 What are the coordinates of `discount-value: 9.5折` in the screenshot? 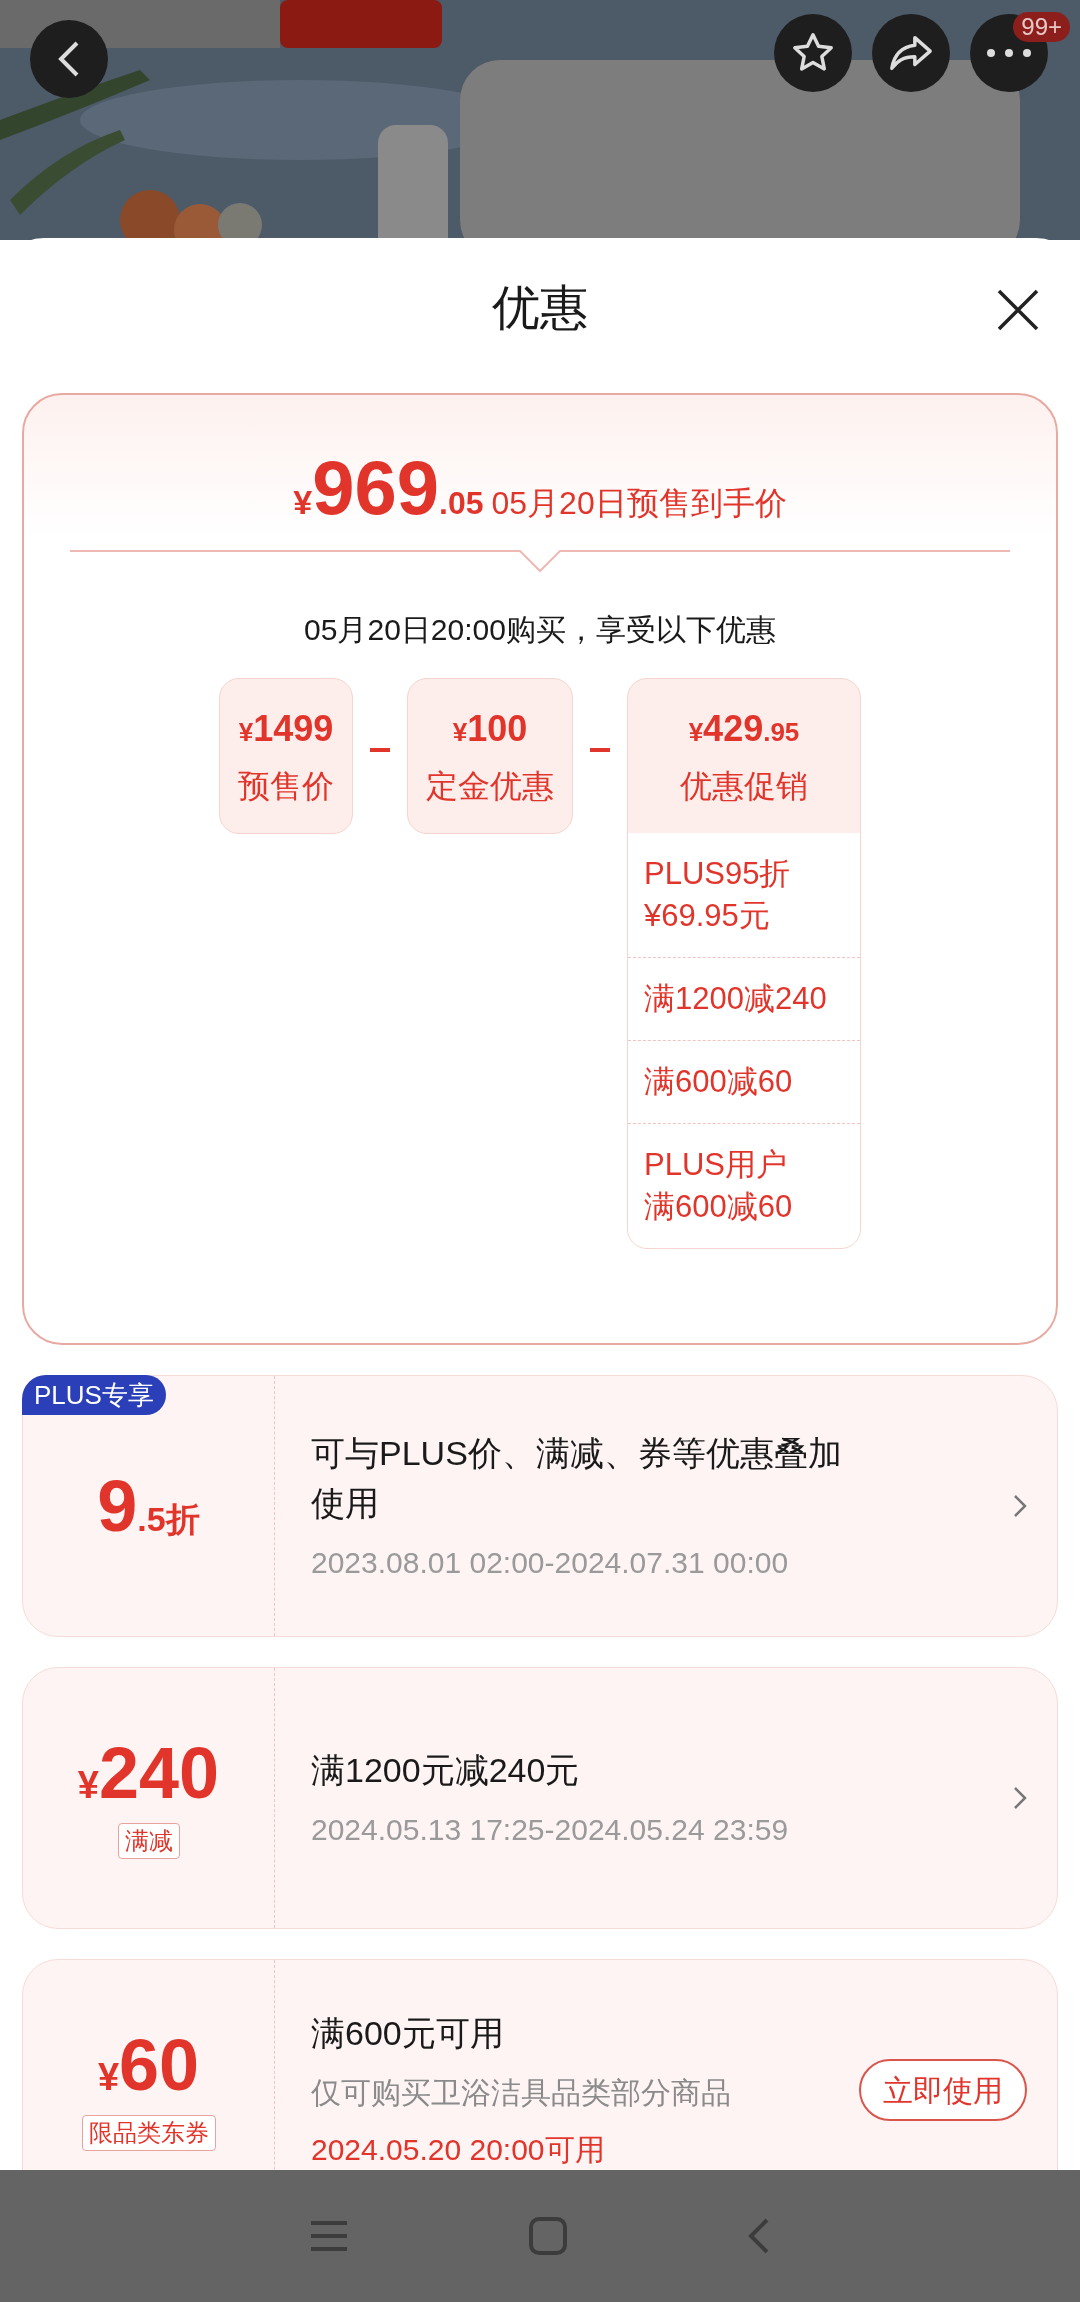 It's located at (148, 1506).